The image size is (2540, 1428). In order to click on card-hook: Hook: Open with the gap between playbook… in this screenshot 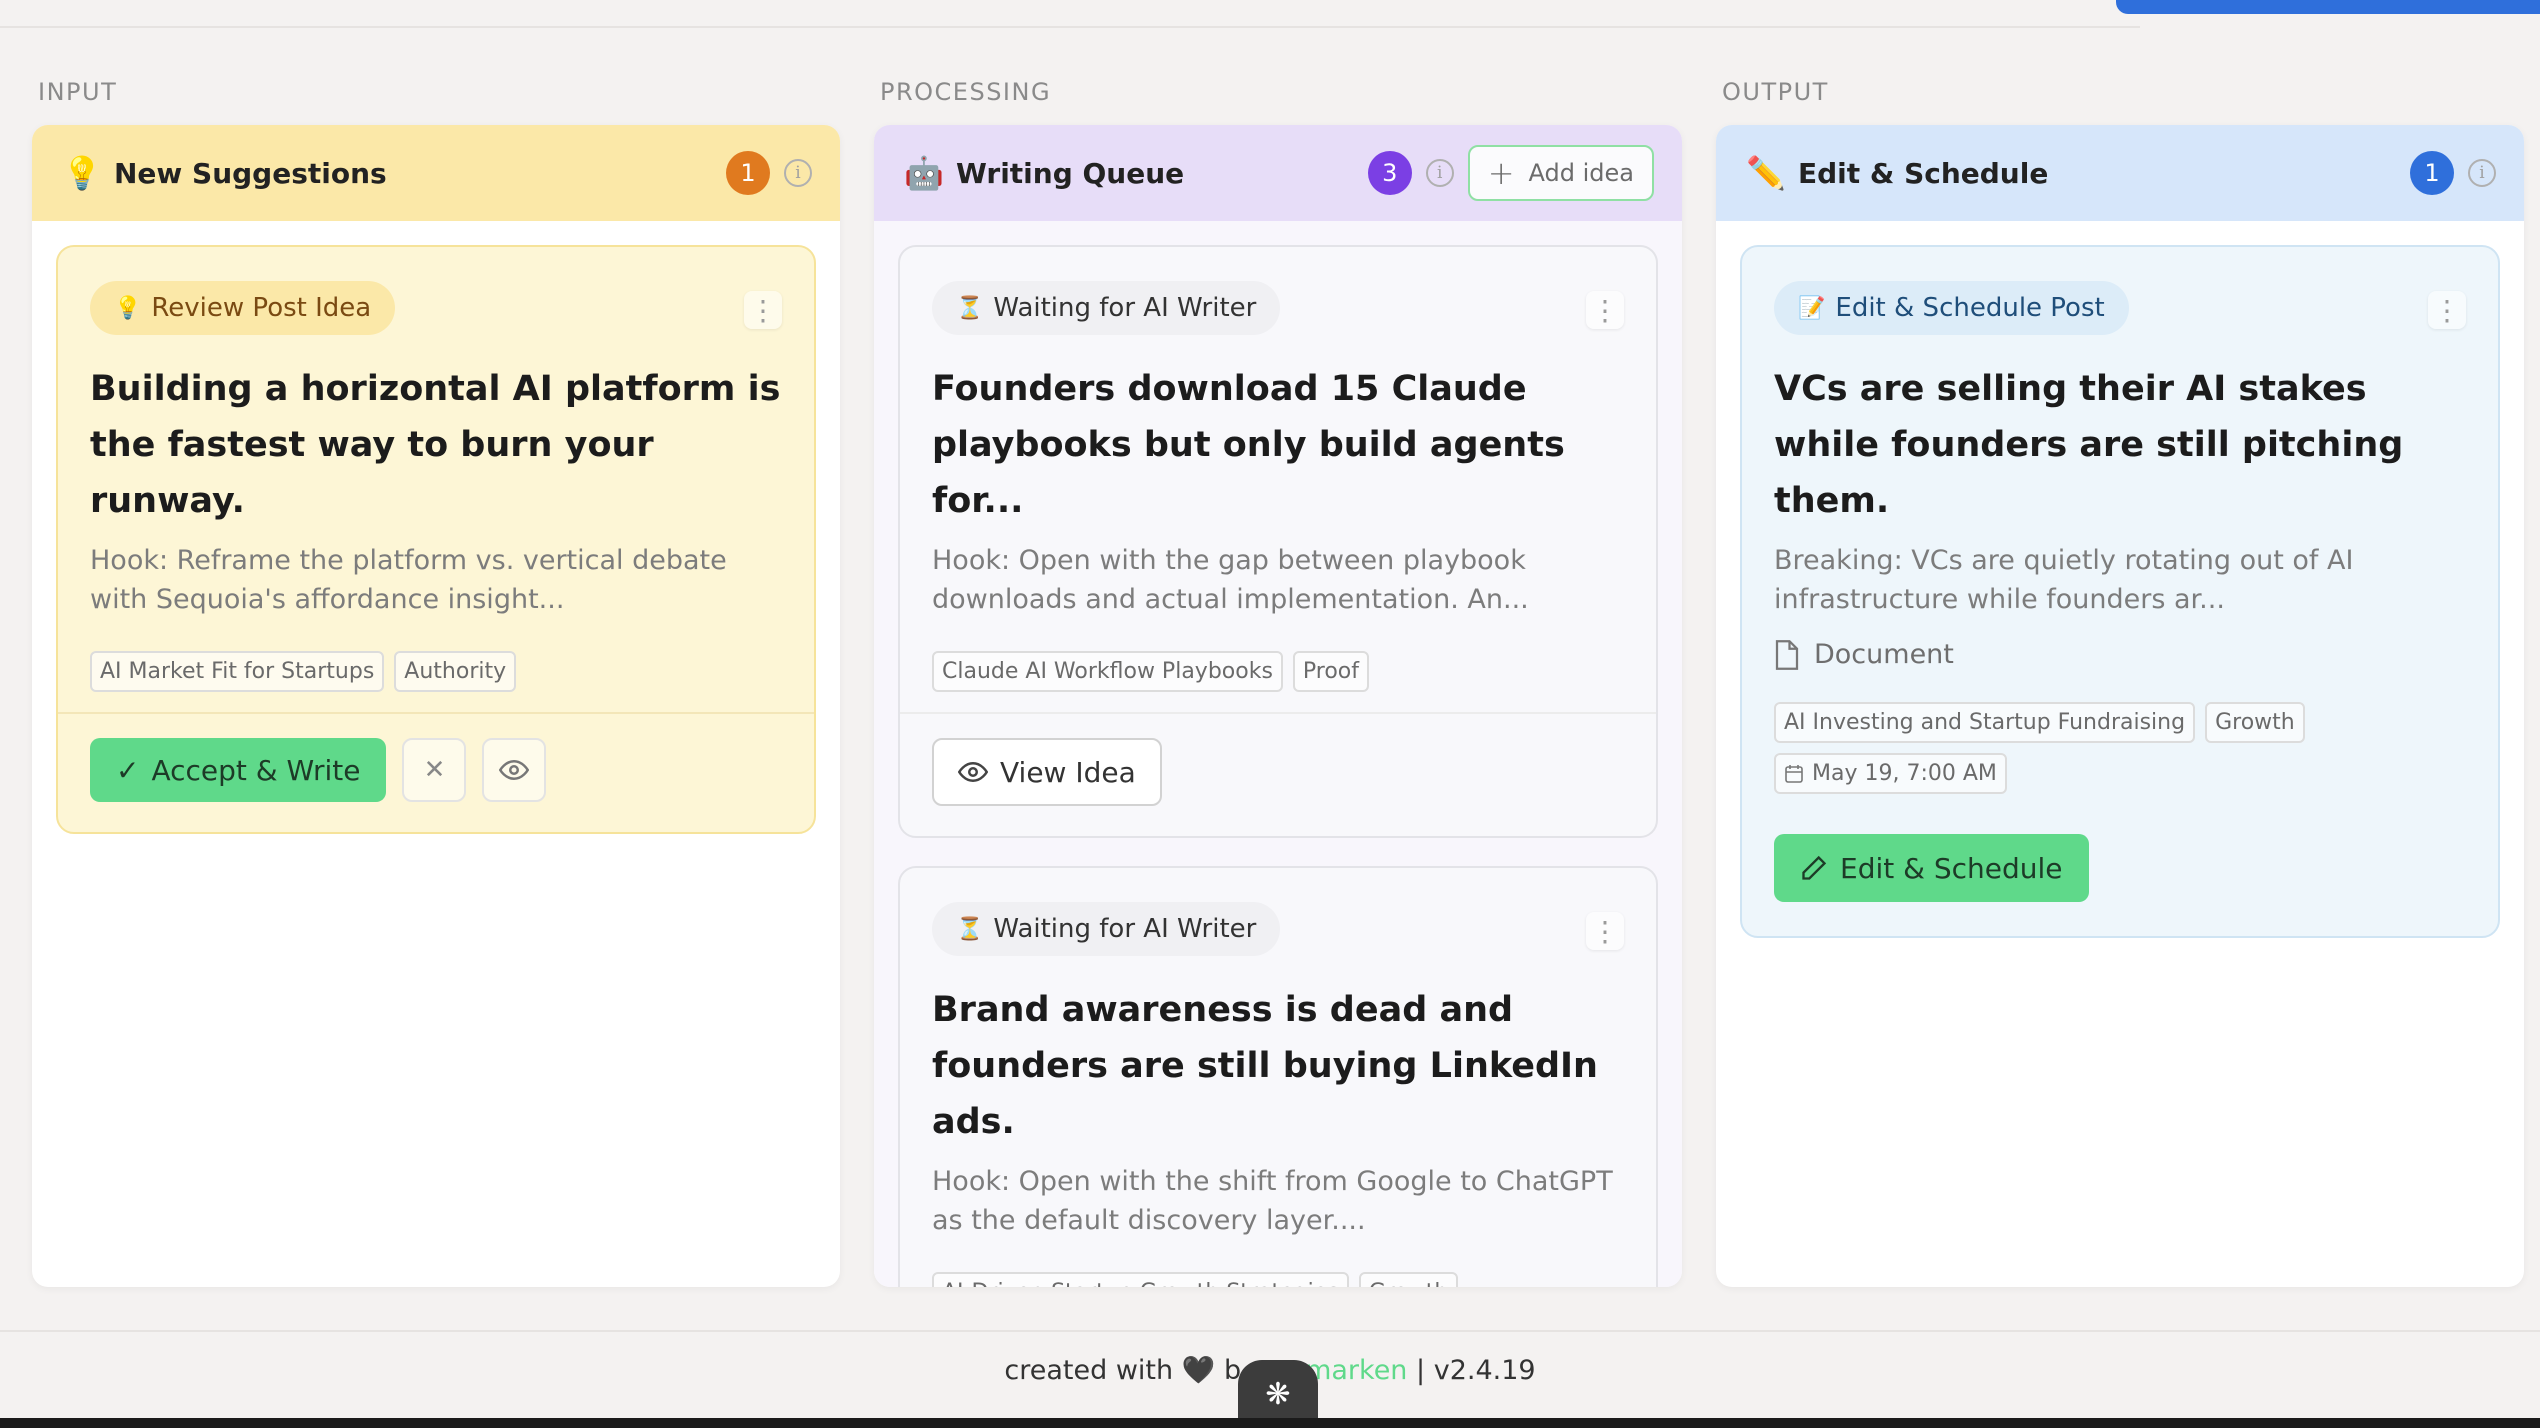, I will do `click(1230, 580)`.